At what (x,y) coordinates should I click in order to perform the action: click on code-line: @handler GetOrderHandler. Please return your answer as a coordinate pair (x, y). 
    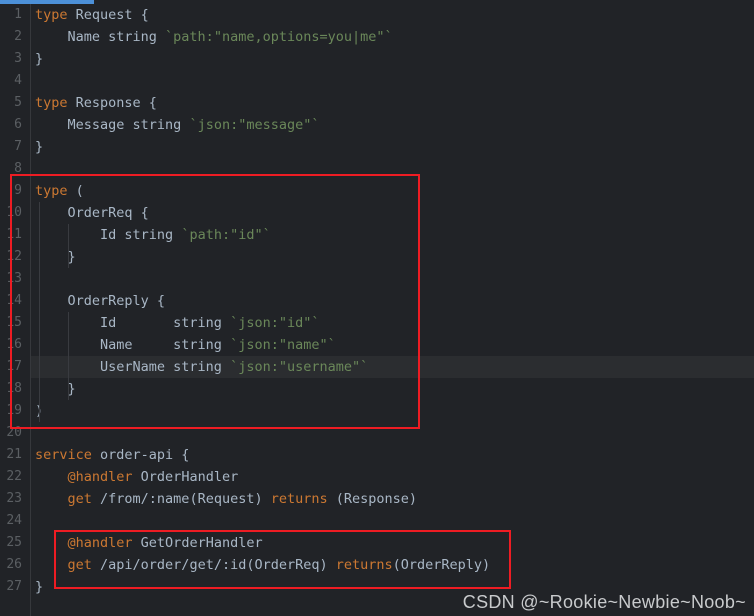
    Looking at the image, I should click on (147, 543).